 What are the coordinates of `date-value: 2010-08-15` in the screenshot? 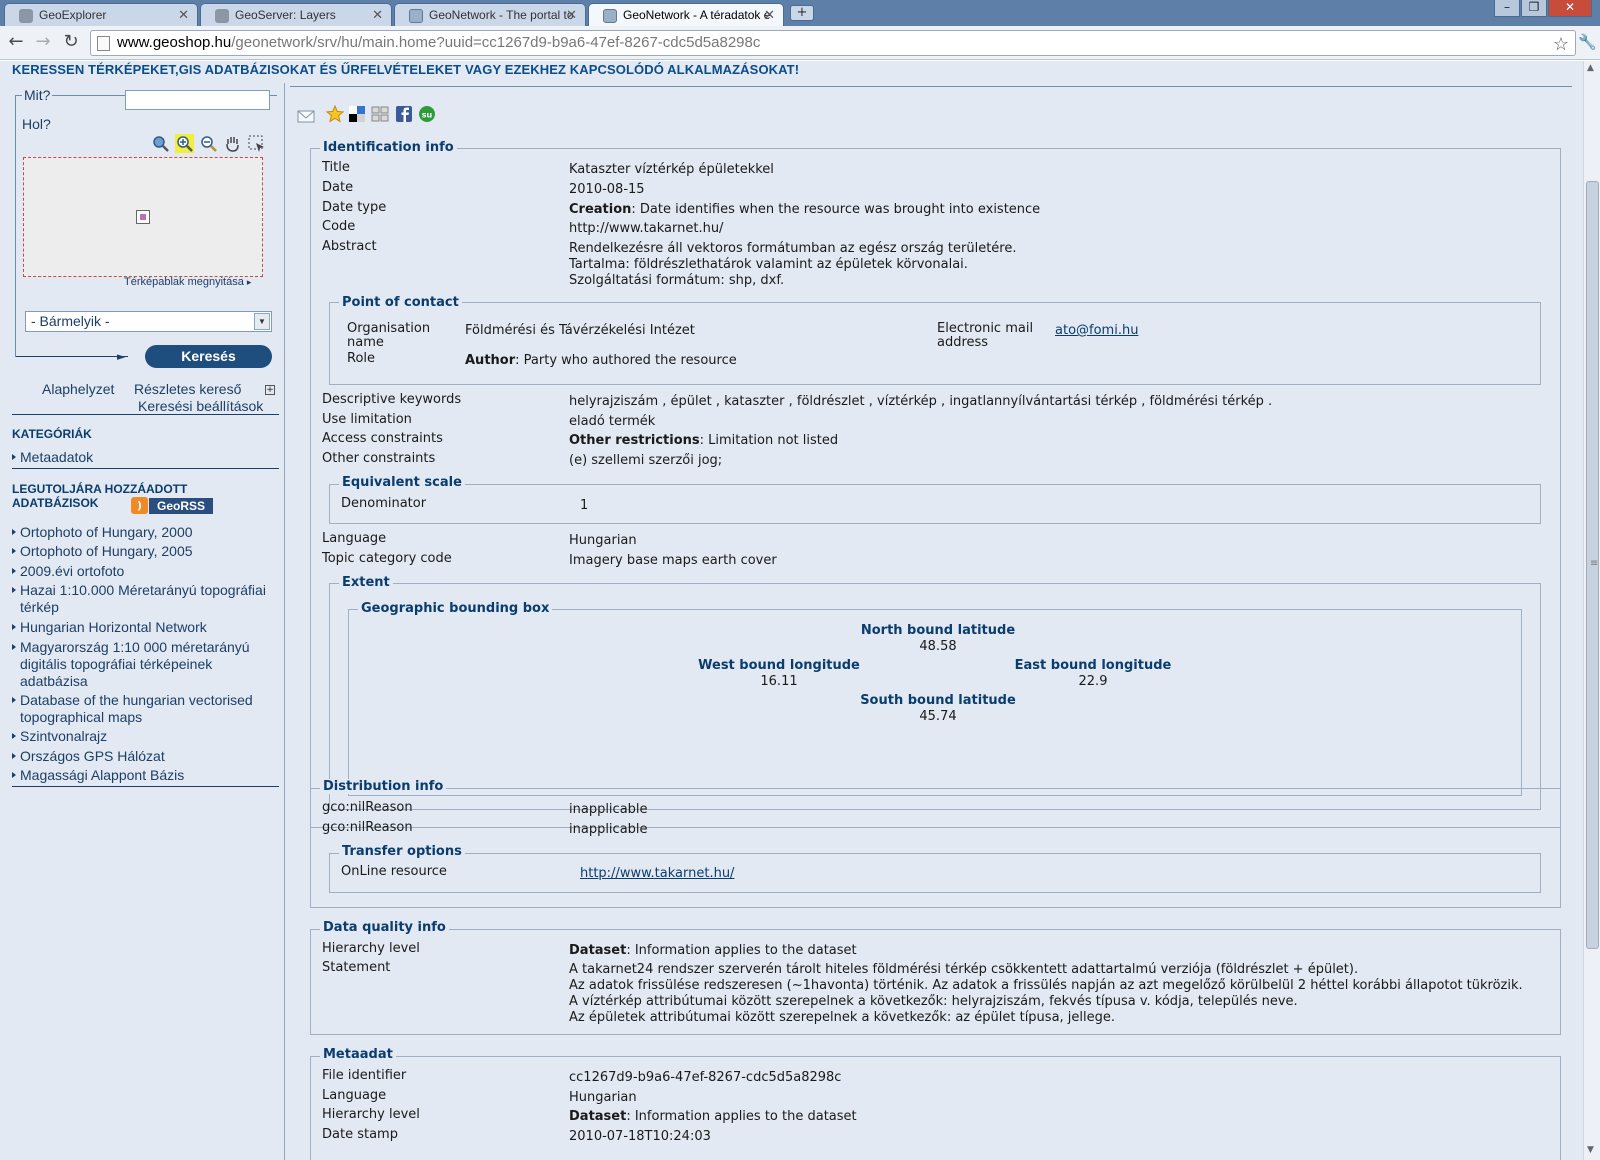 It's located at (607, 189).